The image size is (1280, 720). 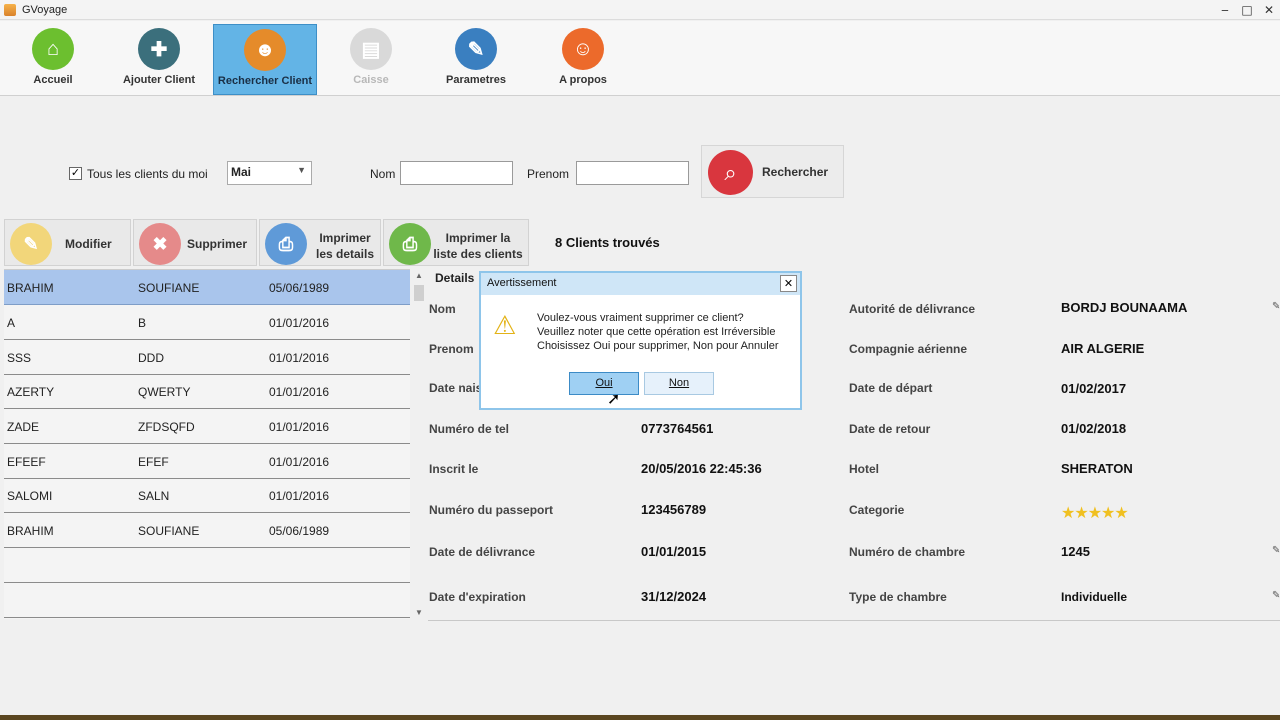 What do you see at coordinates (195, 242) in the screenshot?
I see `delete-button: ✖ Supprimer` at bounding box center [195, 242].